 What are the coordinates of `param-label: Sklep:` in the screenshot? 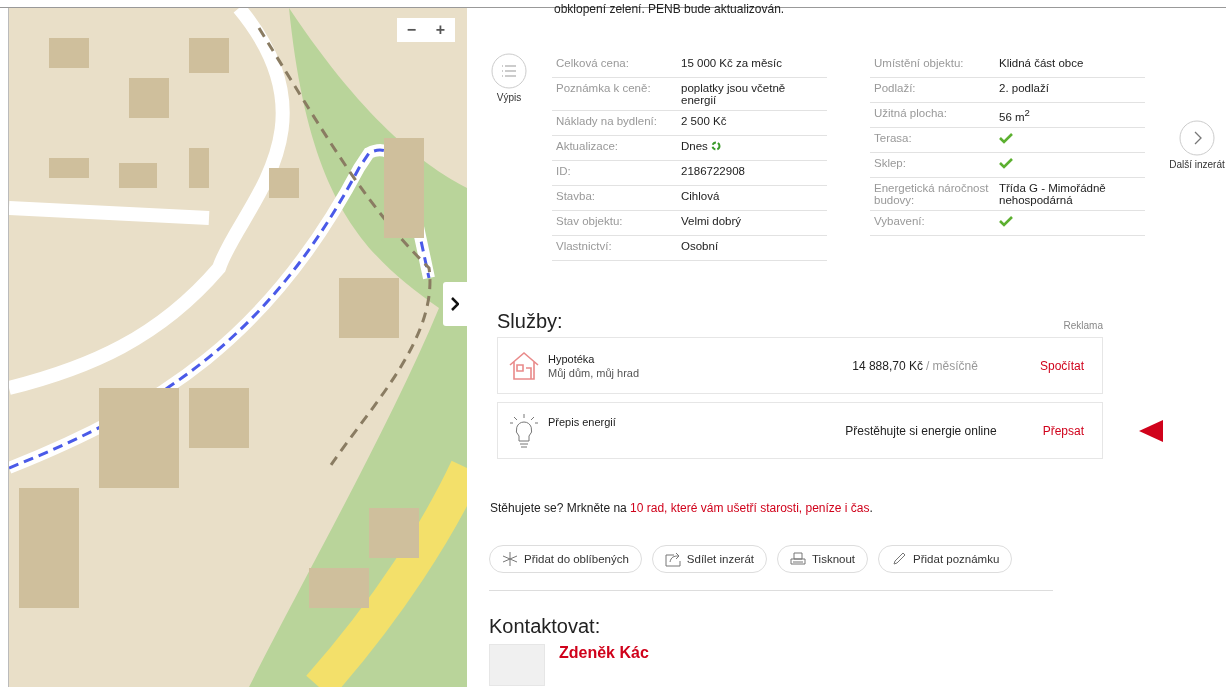 It's located at (890, 163).